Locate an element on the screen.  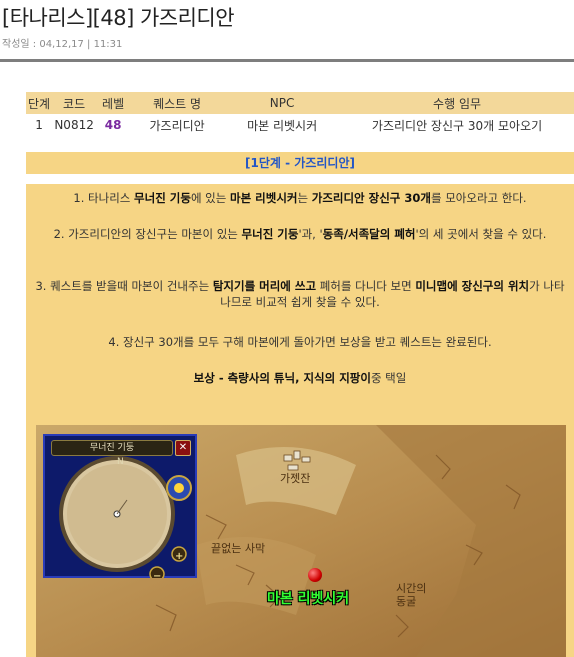
npc-location-marker is located at coordinates (315, 575).